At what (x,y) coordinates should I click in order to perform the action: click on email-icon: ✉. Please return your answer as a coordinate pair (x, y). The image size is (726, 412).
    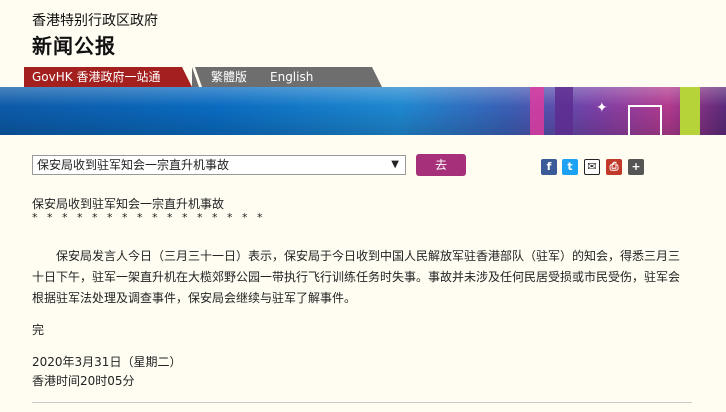
    Looking at the image, I should click on (592, 167).